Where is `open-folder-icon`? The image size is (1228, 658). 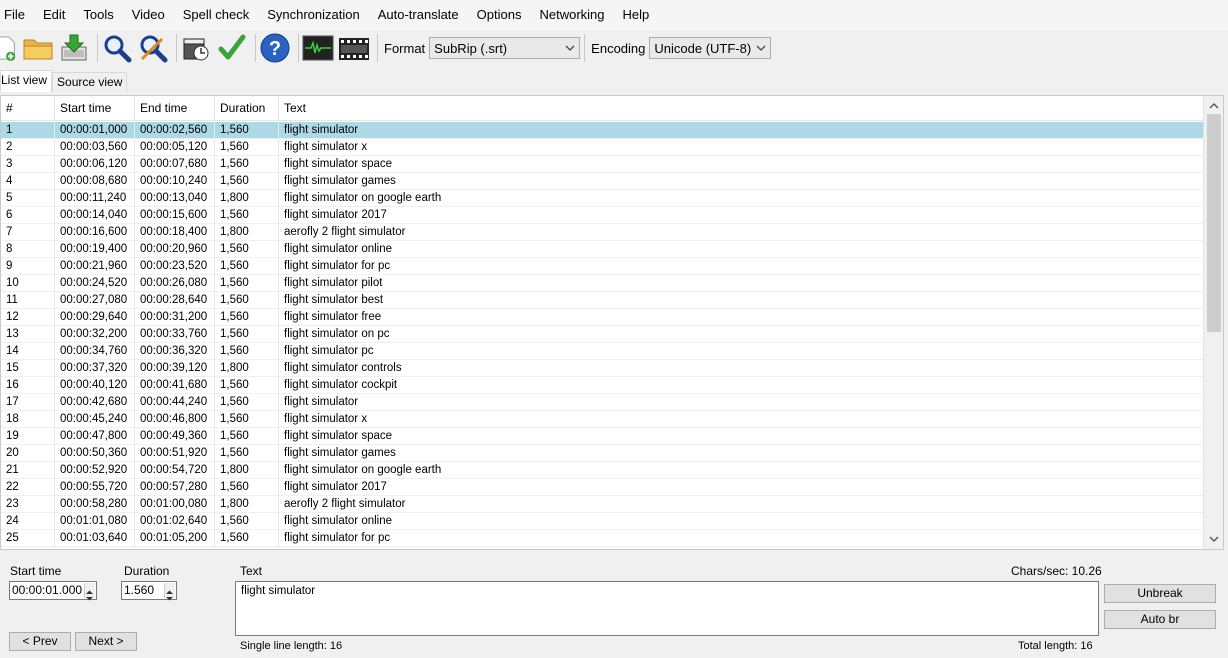
open-folder-icon is located at coordinates (38, 48).